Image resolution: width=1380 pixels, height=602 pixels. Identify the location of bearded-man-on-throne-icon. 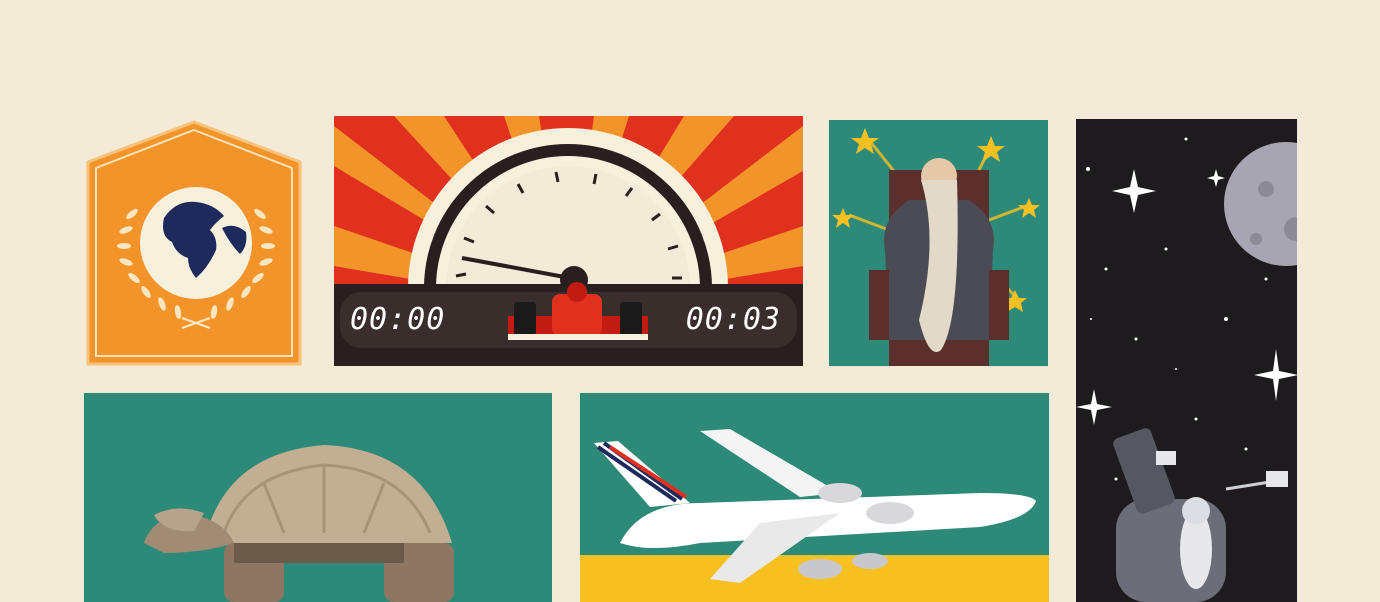
(938, 243).